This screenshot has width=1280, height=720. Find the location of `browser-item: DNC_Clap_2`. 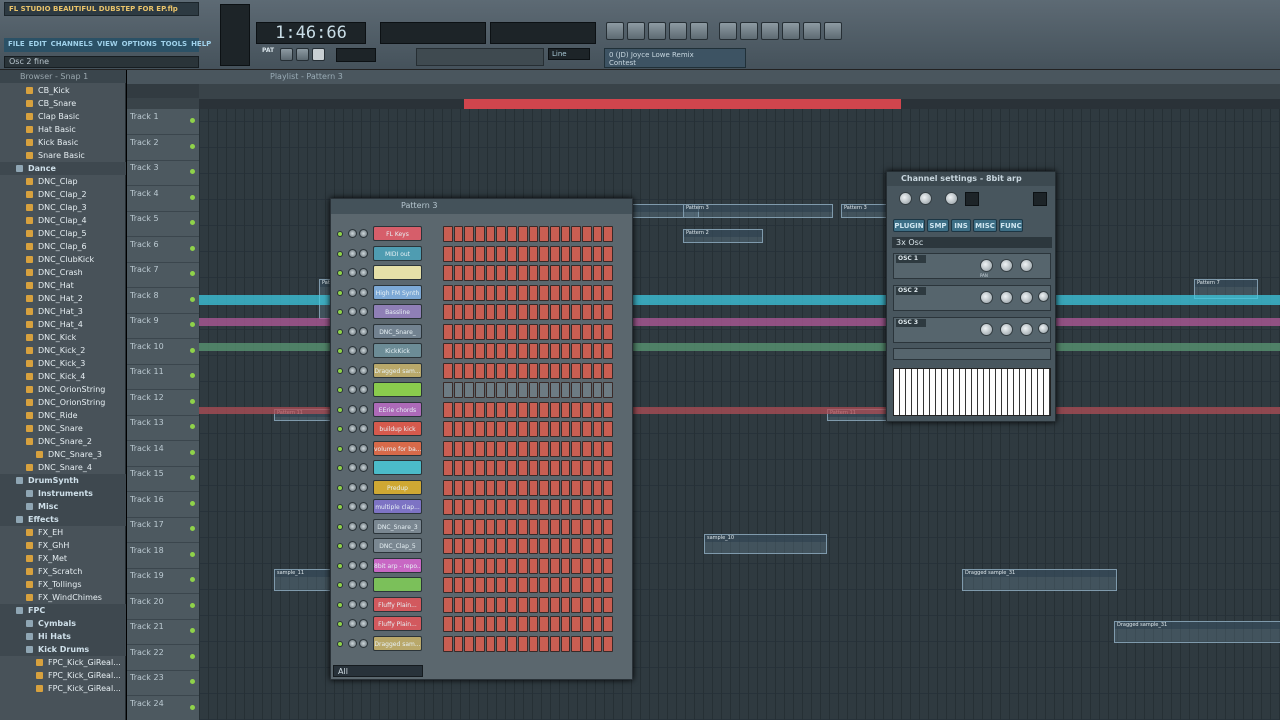

browser-item: DNC_Clap_2 is located at coordinates (63, 194).